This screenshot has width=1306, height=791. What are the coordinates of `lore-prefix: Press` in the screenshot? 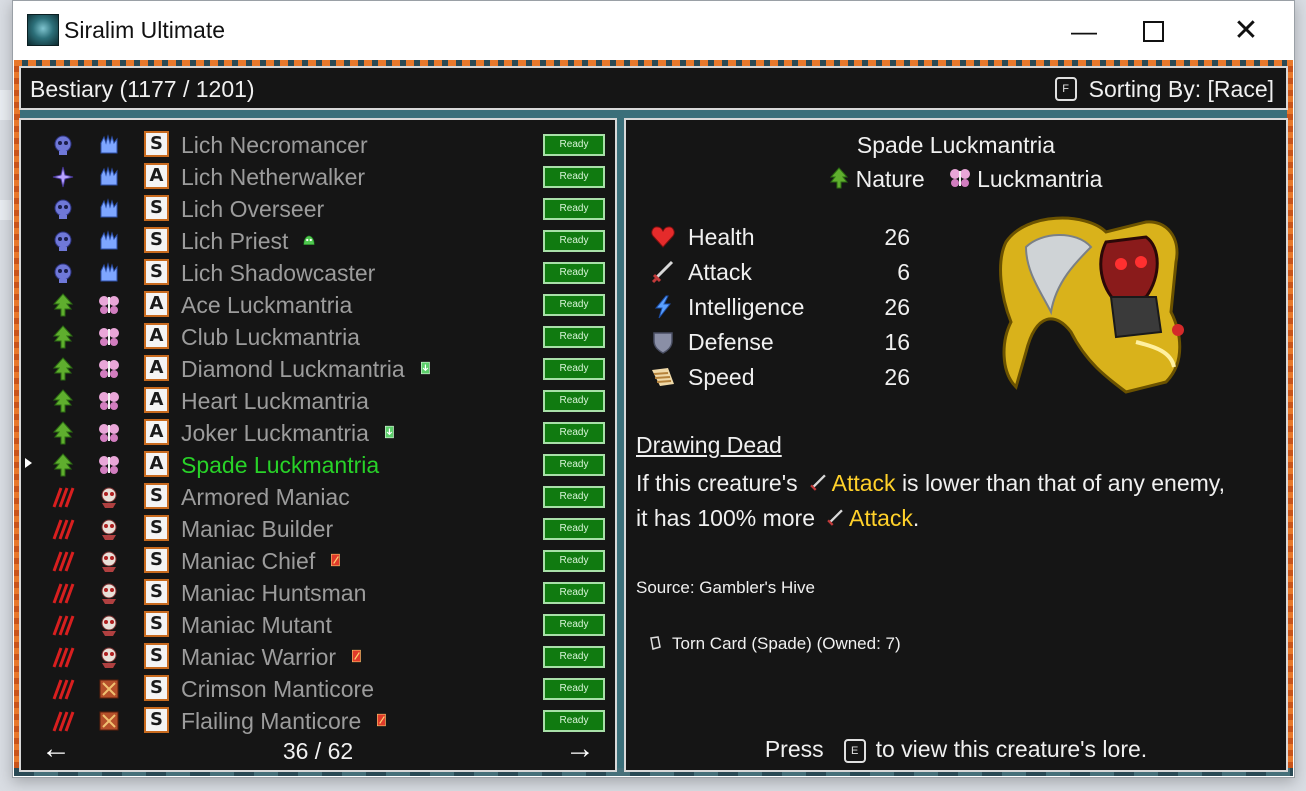 It's located at (794, 749).